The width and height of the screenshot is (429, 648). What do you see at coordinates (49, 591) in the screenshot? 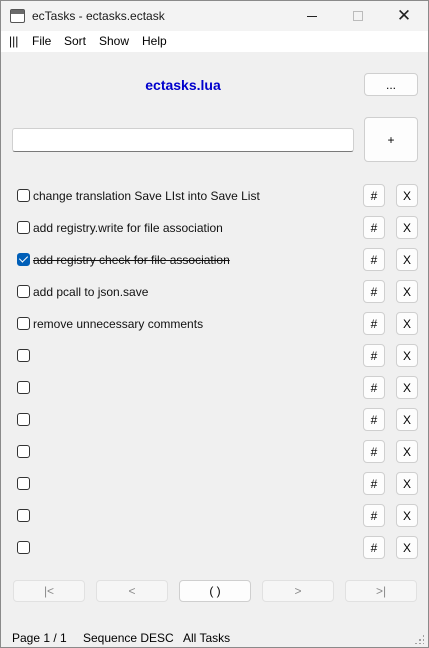
I see `first-page-button: |<` at bounding box center [49, 591].